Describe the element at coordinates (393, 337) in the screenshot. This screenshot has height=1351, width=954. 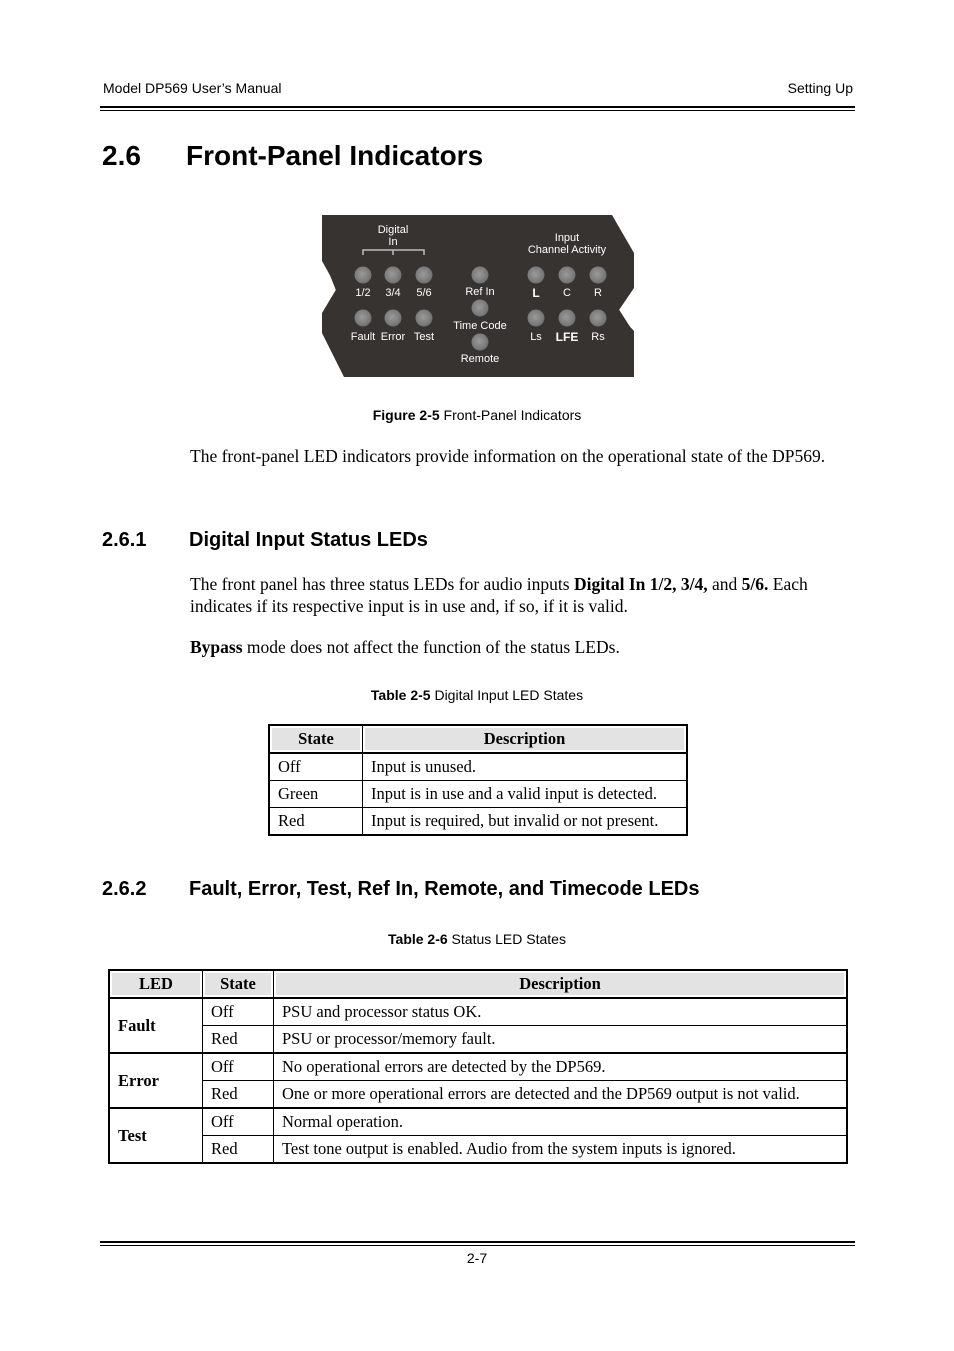
I see `label-error: Error` at that location.